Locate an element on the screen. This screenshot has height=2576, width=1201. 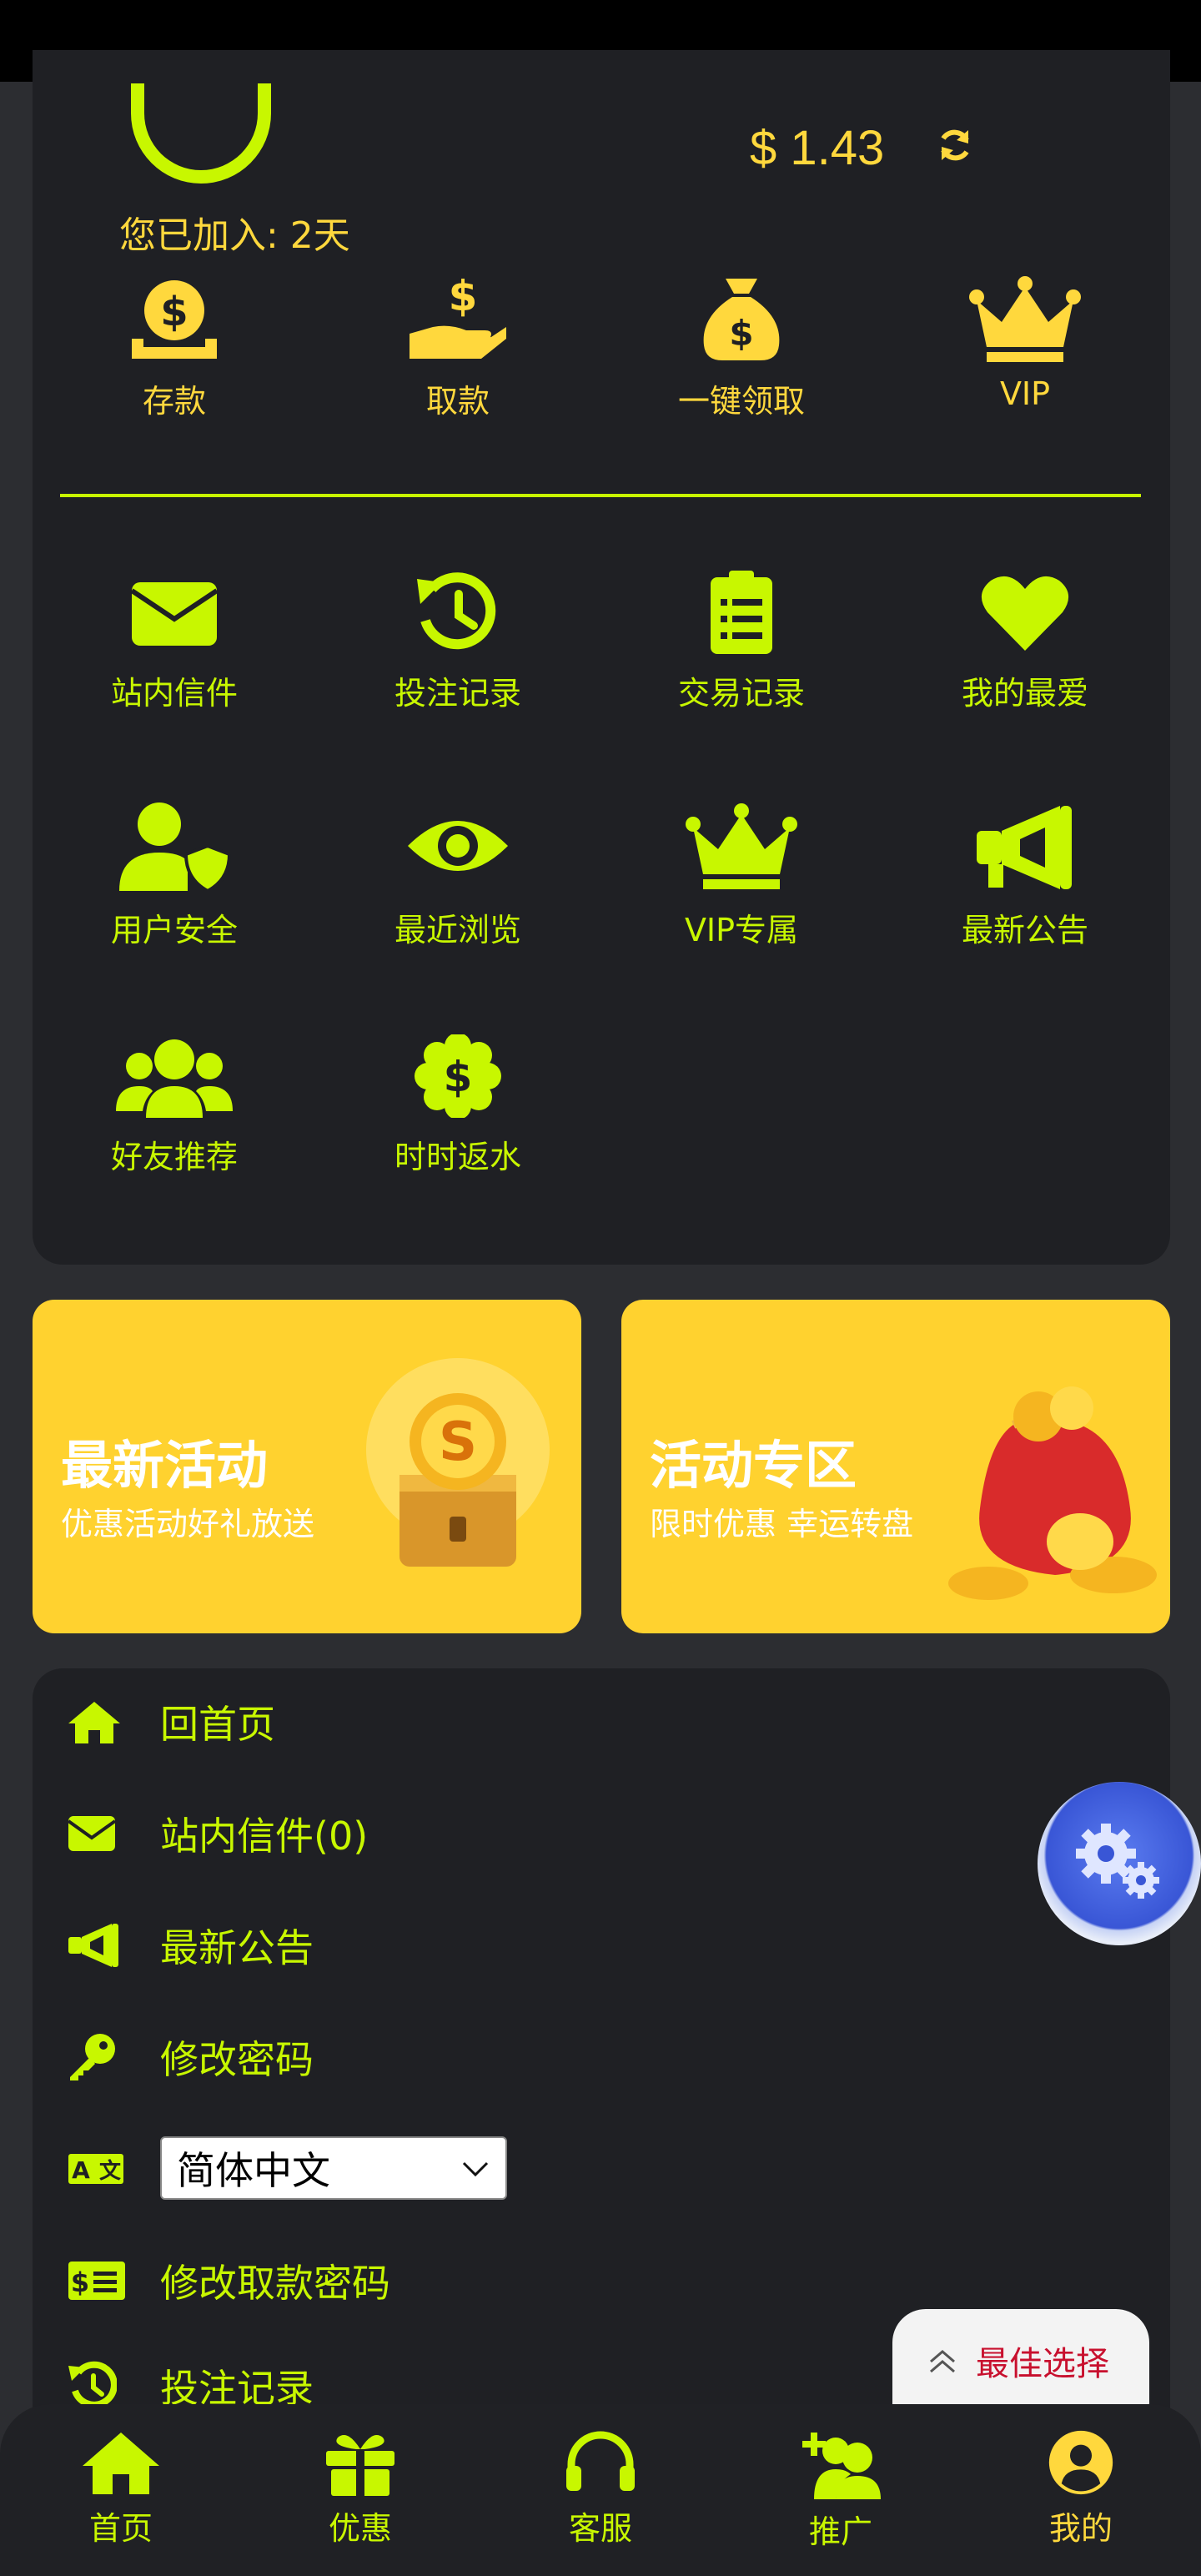
feature-announcements: 最新公告 is located at coordinates (1025, 876).